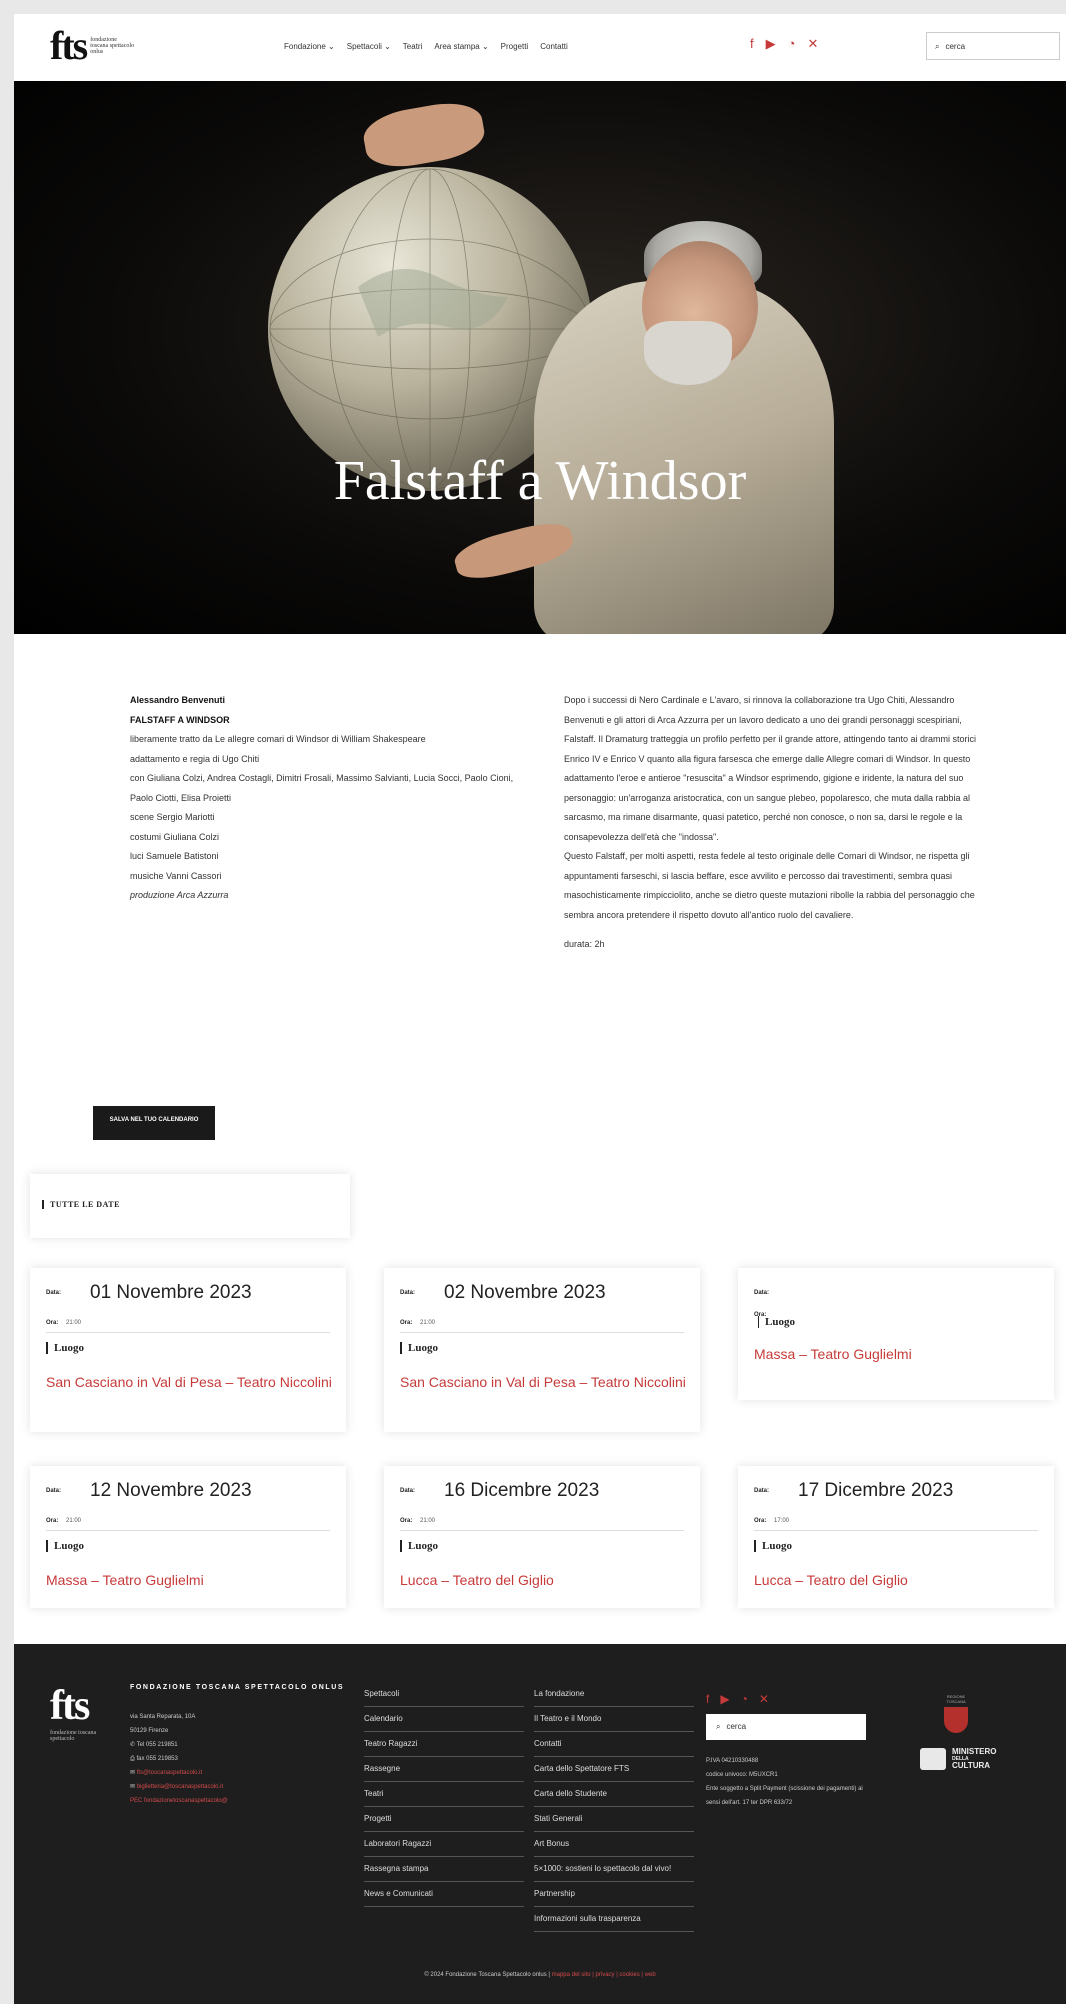 This screenshot has height=2004, width=1066. I want to click on pec-line: PEC fondazionetoscanaspettacolo@, so click(179, 1801).